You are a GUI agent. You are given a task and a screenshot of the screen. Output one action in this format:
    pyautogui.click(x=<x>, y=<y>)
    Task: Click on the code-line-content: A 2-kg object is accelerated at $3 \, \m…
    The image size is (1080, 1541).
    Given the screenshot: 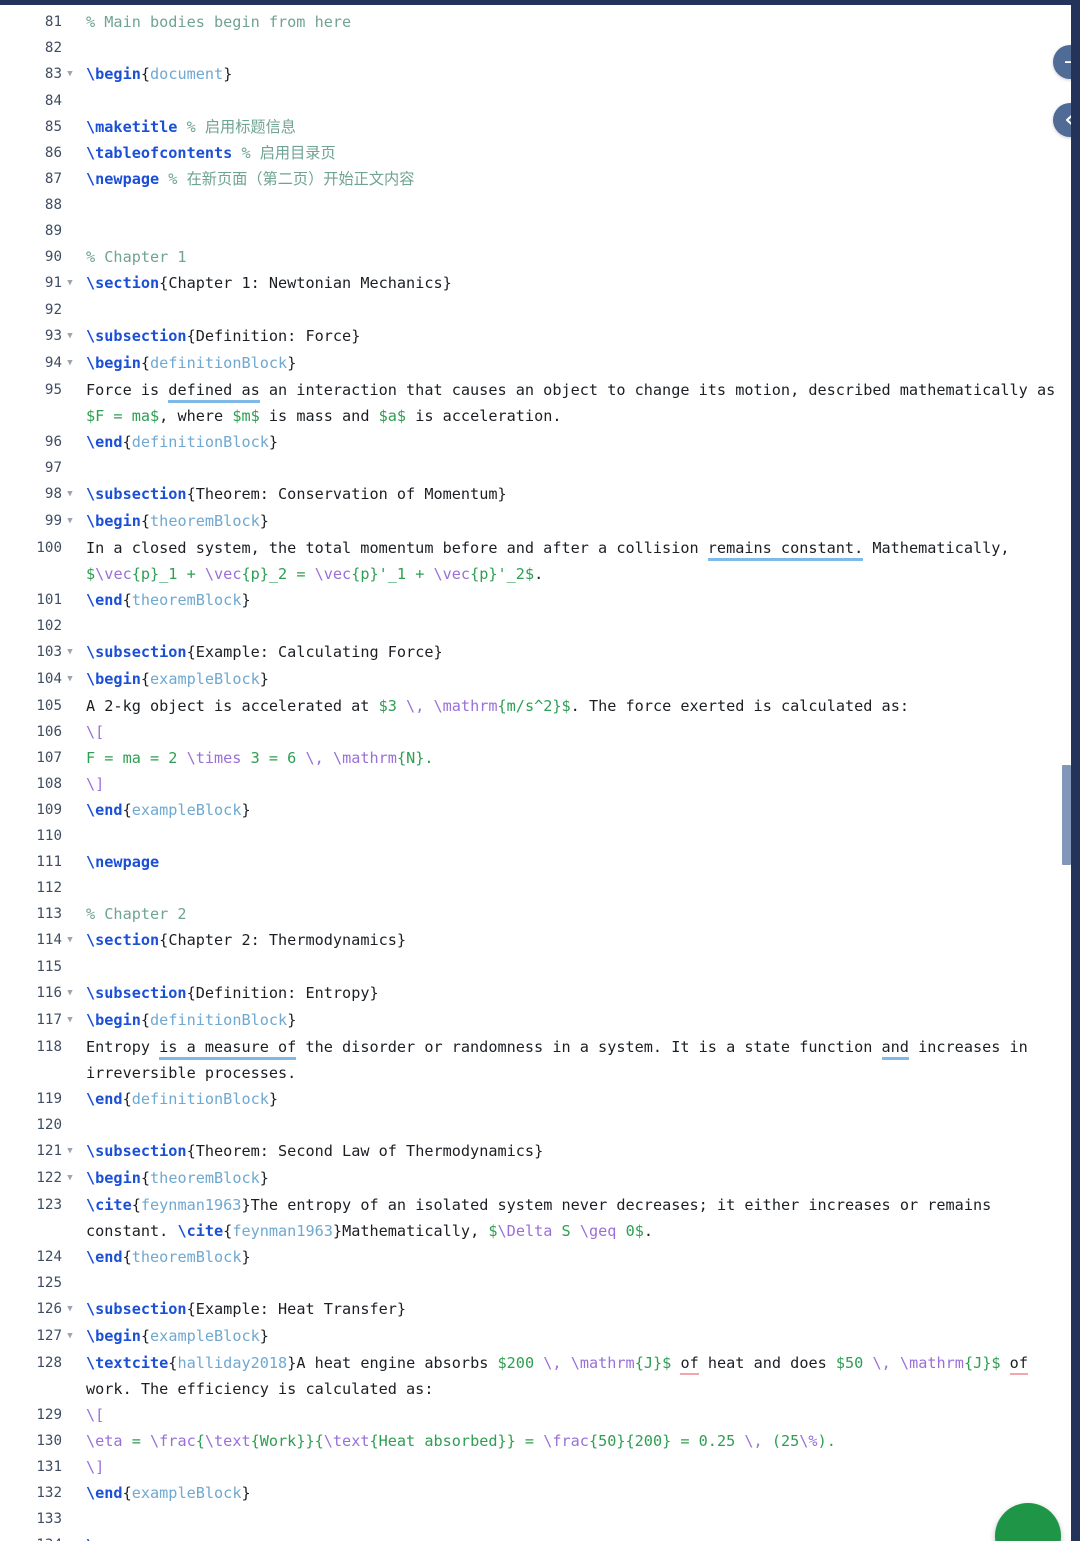 What is the action you would take?
    pyautogui.click(x=574, y=706)
    